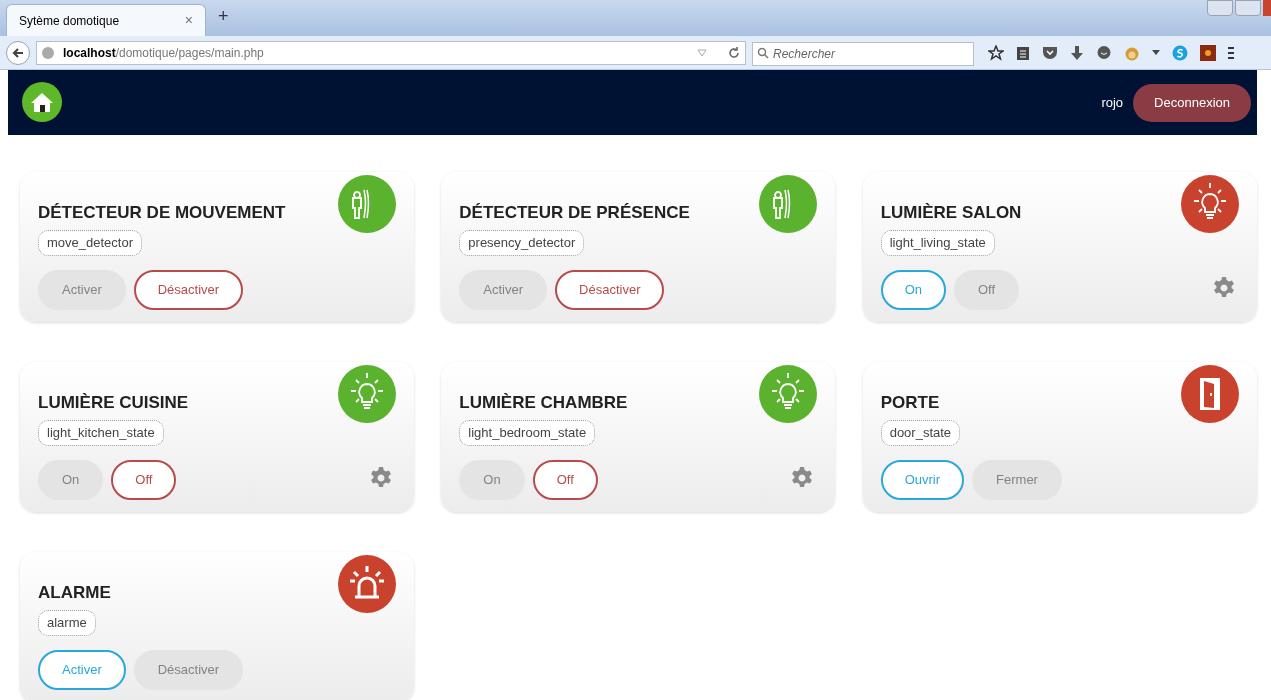  I want to click on device-id-tag: light_kitchen_state, so click(101, 433).